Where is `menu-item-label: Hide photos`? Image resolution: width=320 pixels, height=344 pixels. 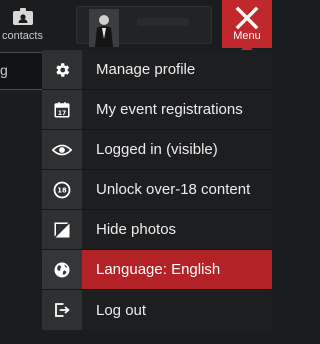
menu-item-label: Hide photos is located at coordinates (136, 229).